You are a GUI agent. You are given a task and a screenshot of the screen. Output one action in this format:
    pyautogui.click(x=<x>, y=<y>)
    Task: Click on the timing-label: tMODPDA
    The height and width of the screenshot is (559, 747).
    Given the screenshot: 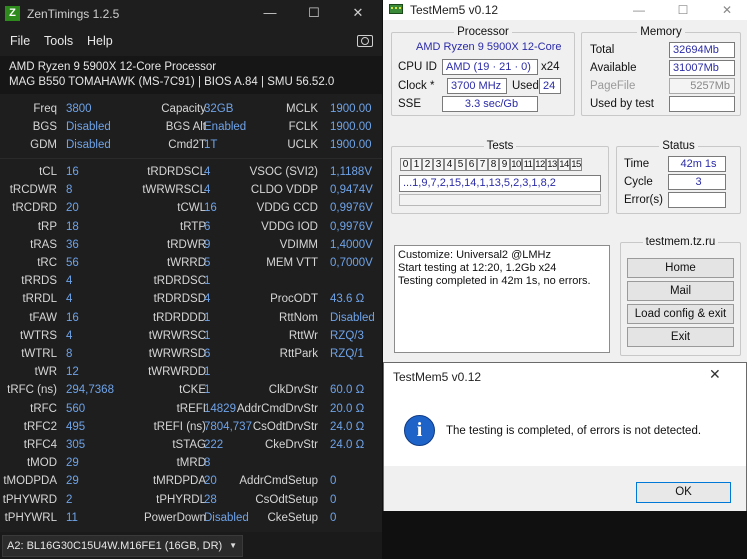 What is the action you would take?
    pyautogui.click(x=30, y=481)
    